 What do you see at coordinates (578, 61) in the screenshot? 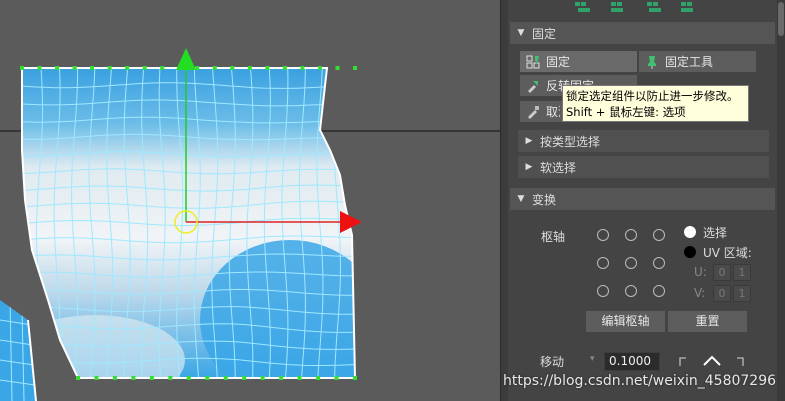
I see `pin-button: 固定` at bounding box center [578, 61].